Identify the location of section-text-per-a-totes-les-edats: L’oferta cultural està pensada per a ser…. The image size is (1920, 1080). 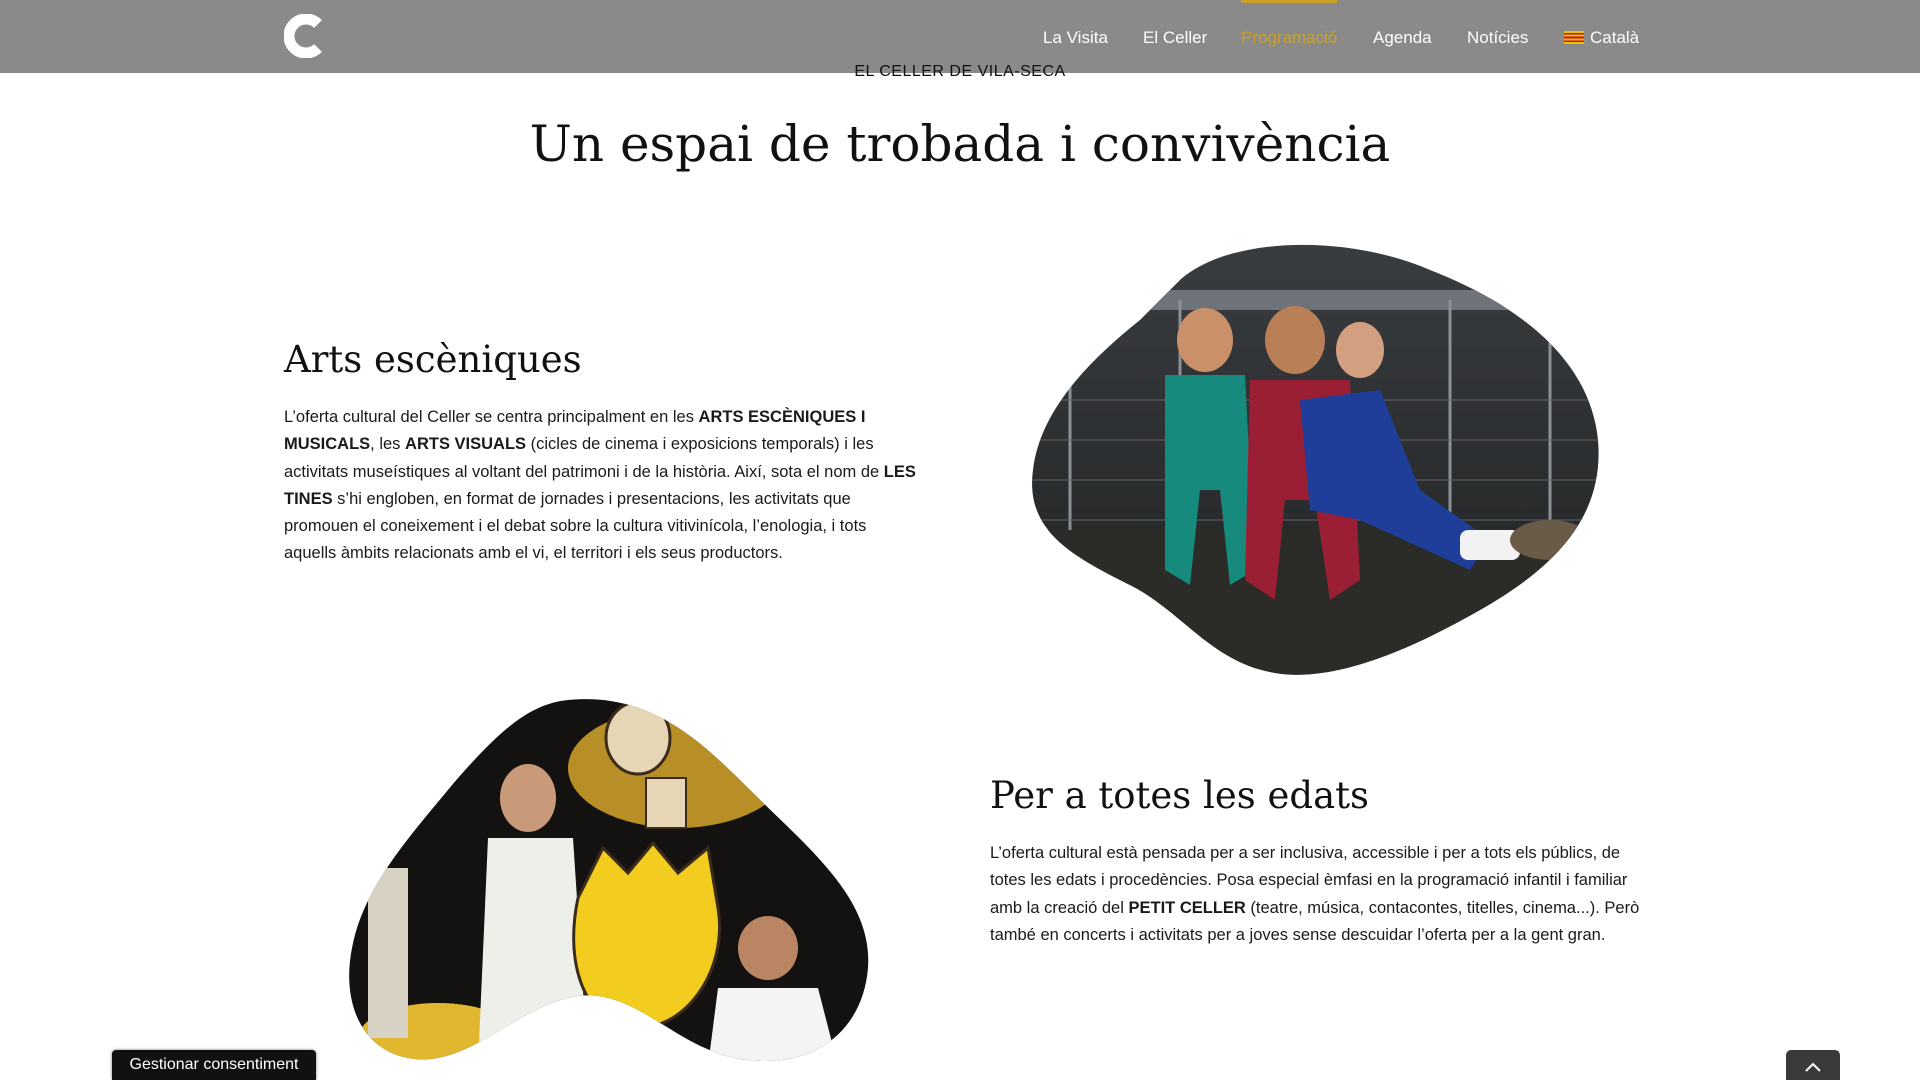
(1315, 894).